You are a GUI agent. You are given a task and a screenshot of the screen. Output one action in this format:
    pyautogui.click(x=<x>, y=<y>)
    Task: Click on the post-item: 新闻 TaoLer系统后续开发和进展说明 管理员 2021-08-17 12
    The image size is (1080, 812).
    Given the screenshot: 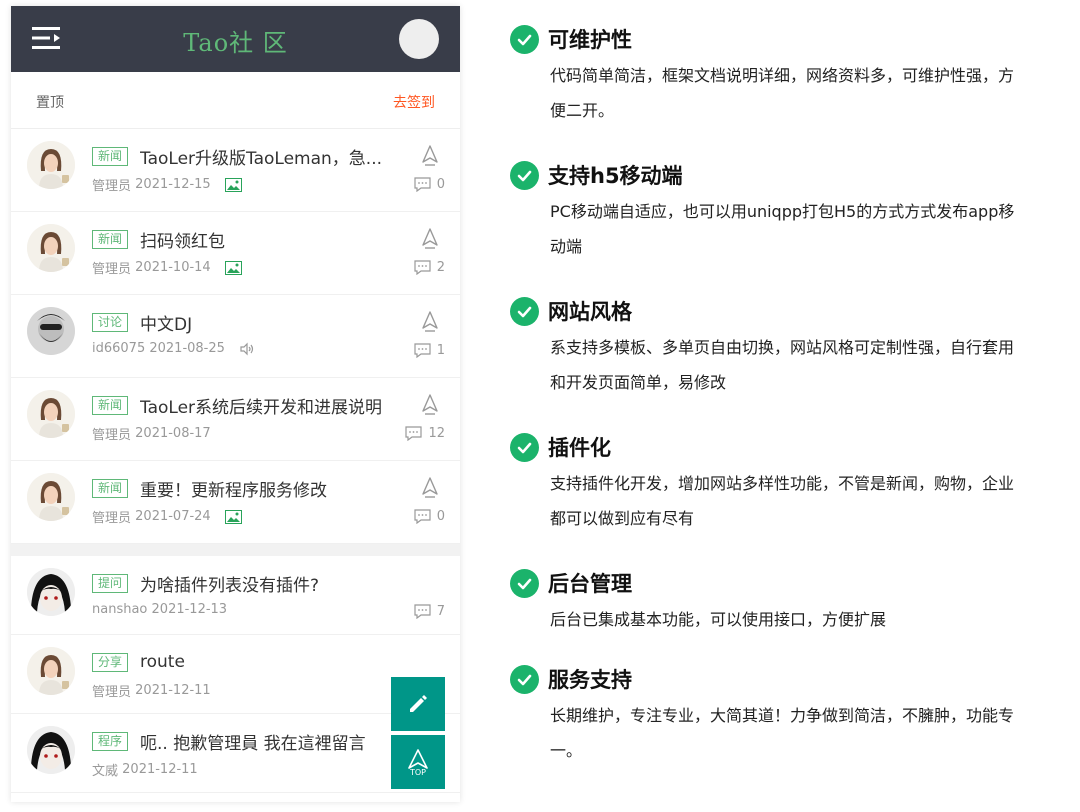 What is the action you would take?
    pyautogui.click(x=235, y=419)
    